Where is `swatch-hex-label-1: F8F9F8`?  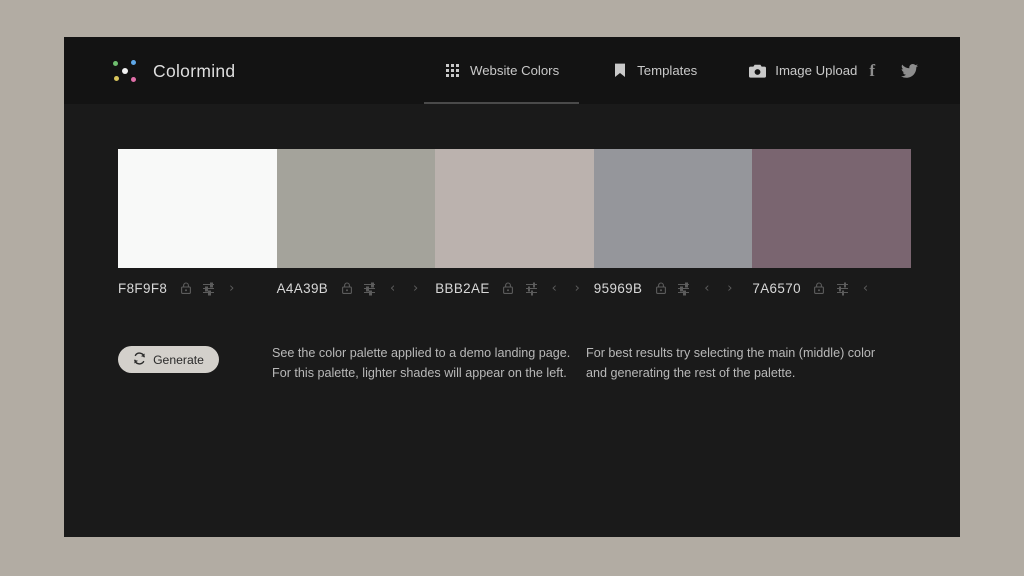 swatch-hex-label-1: F8F9F8 is located at coordinates (143, 288).